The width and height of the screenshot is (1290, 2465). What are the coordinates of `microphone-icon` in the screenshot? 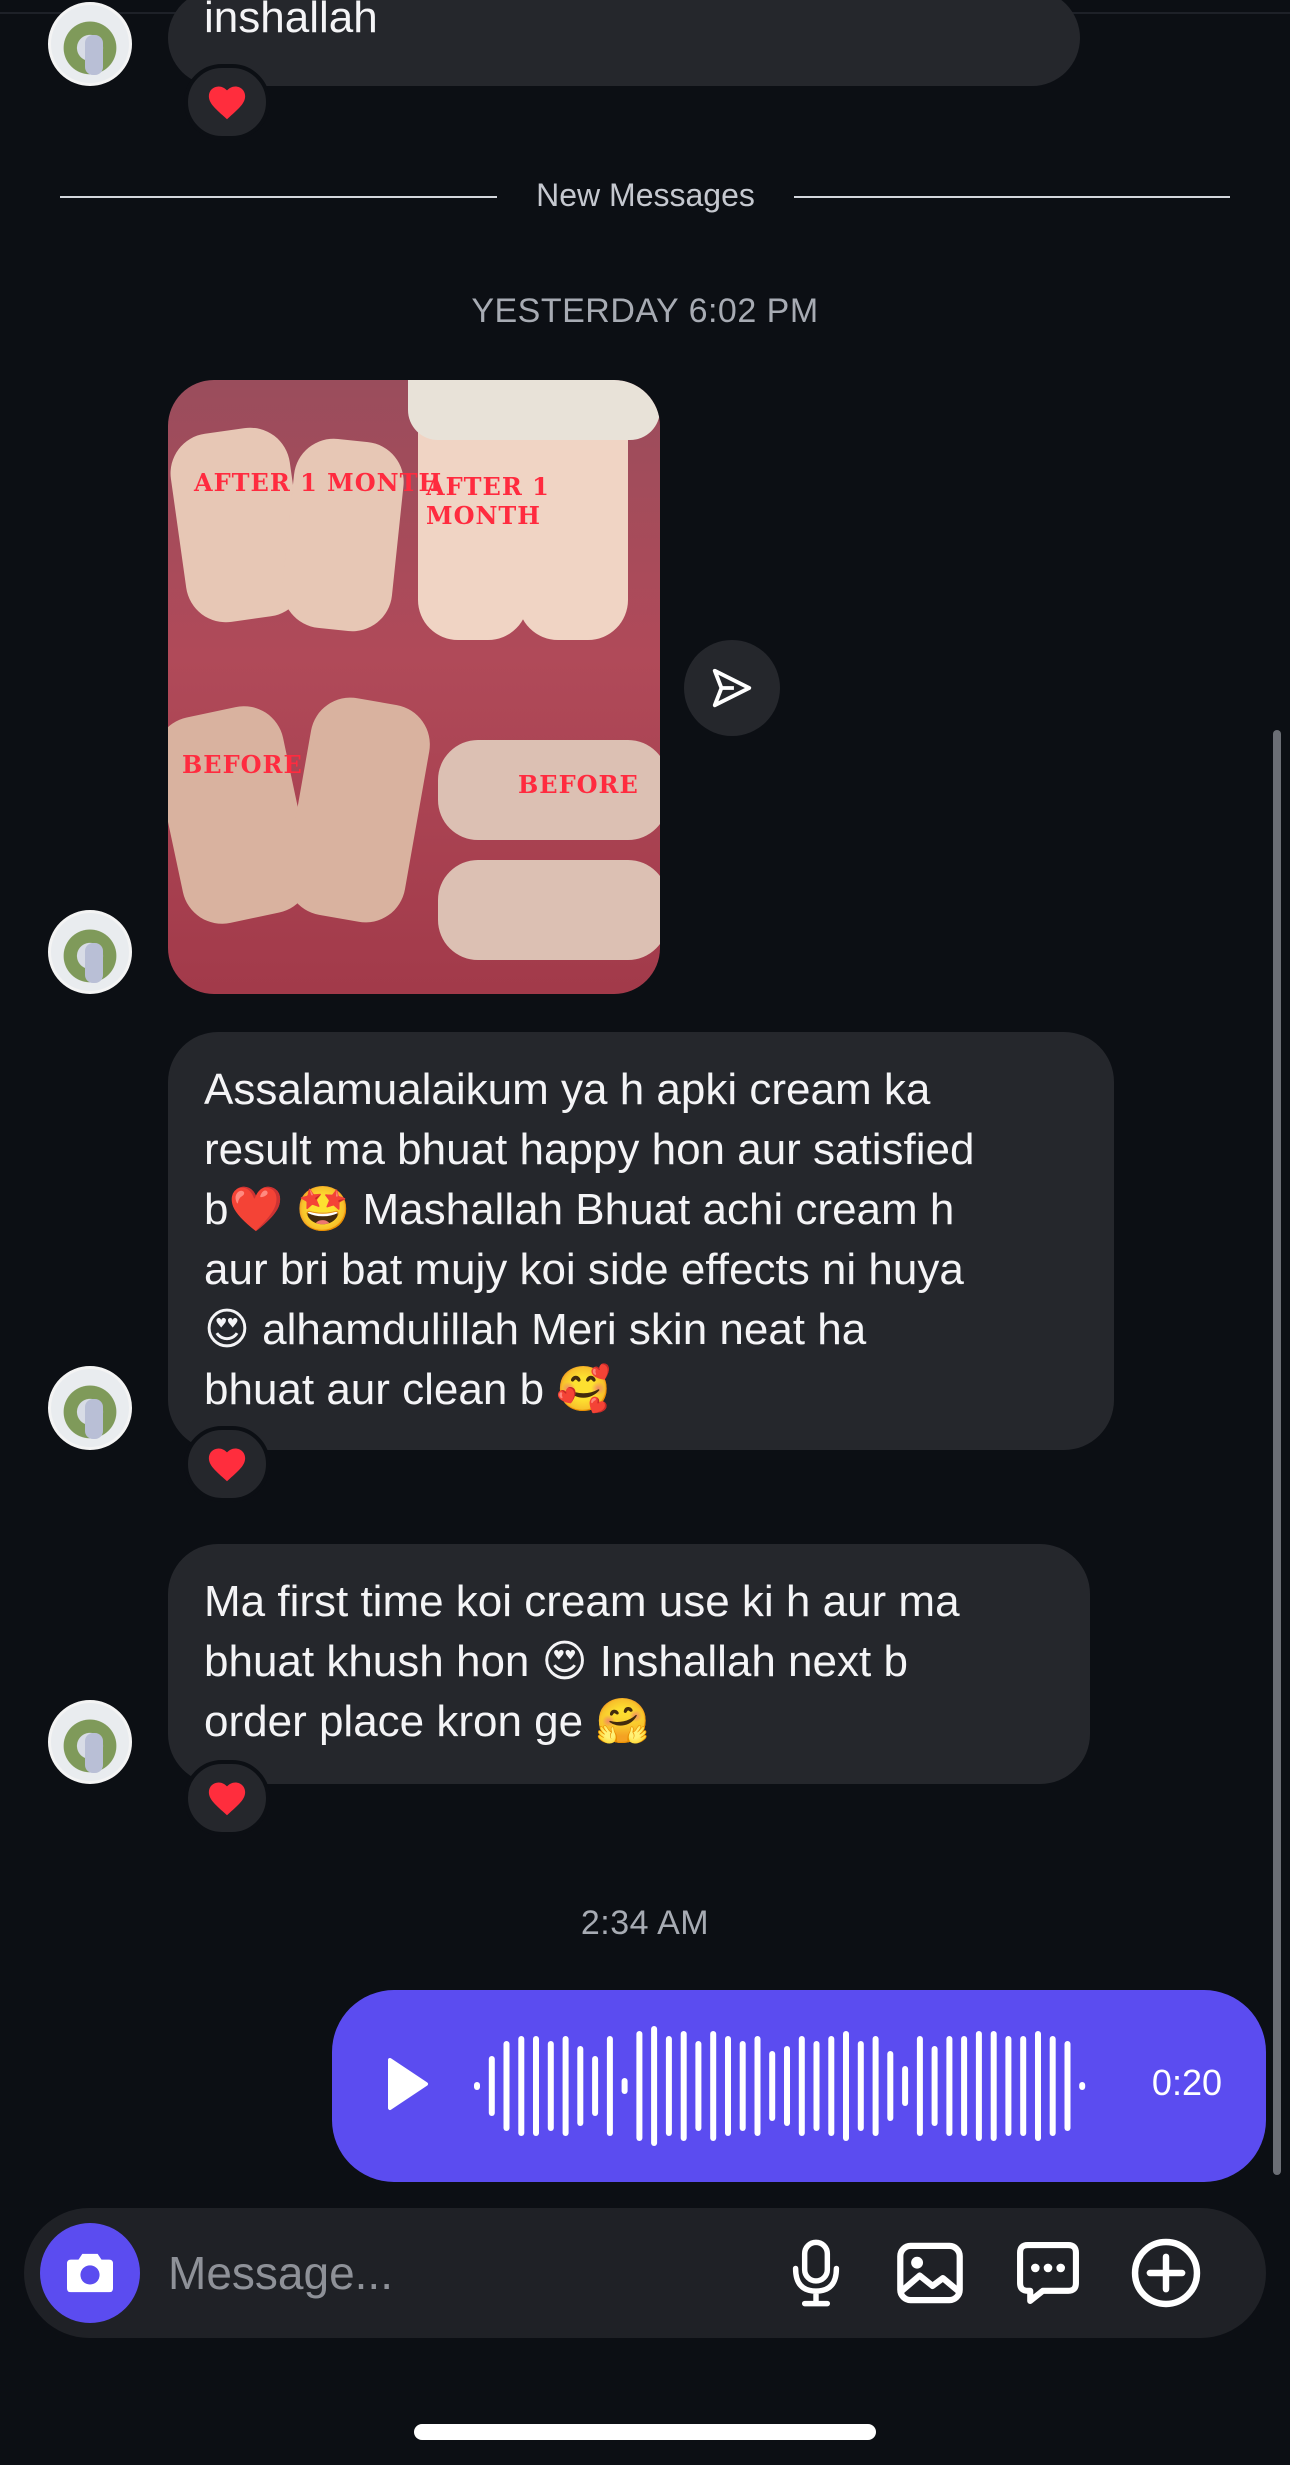 It's located at (816, 2273).